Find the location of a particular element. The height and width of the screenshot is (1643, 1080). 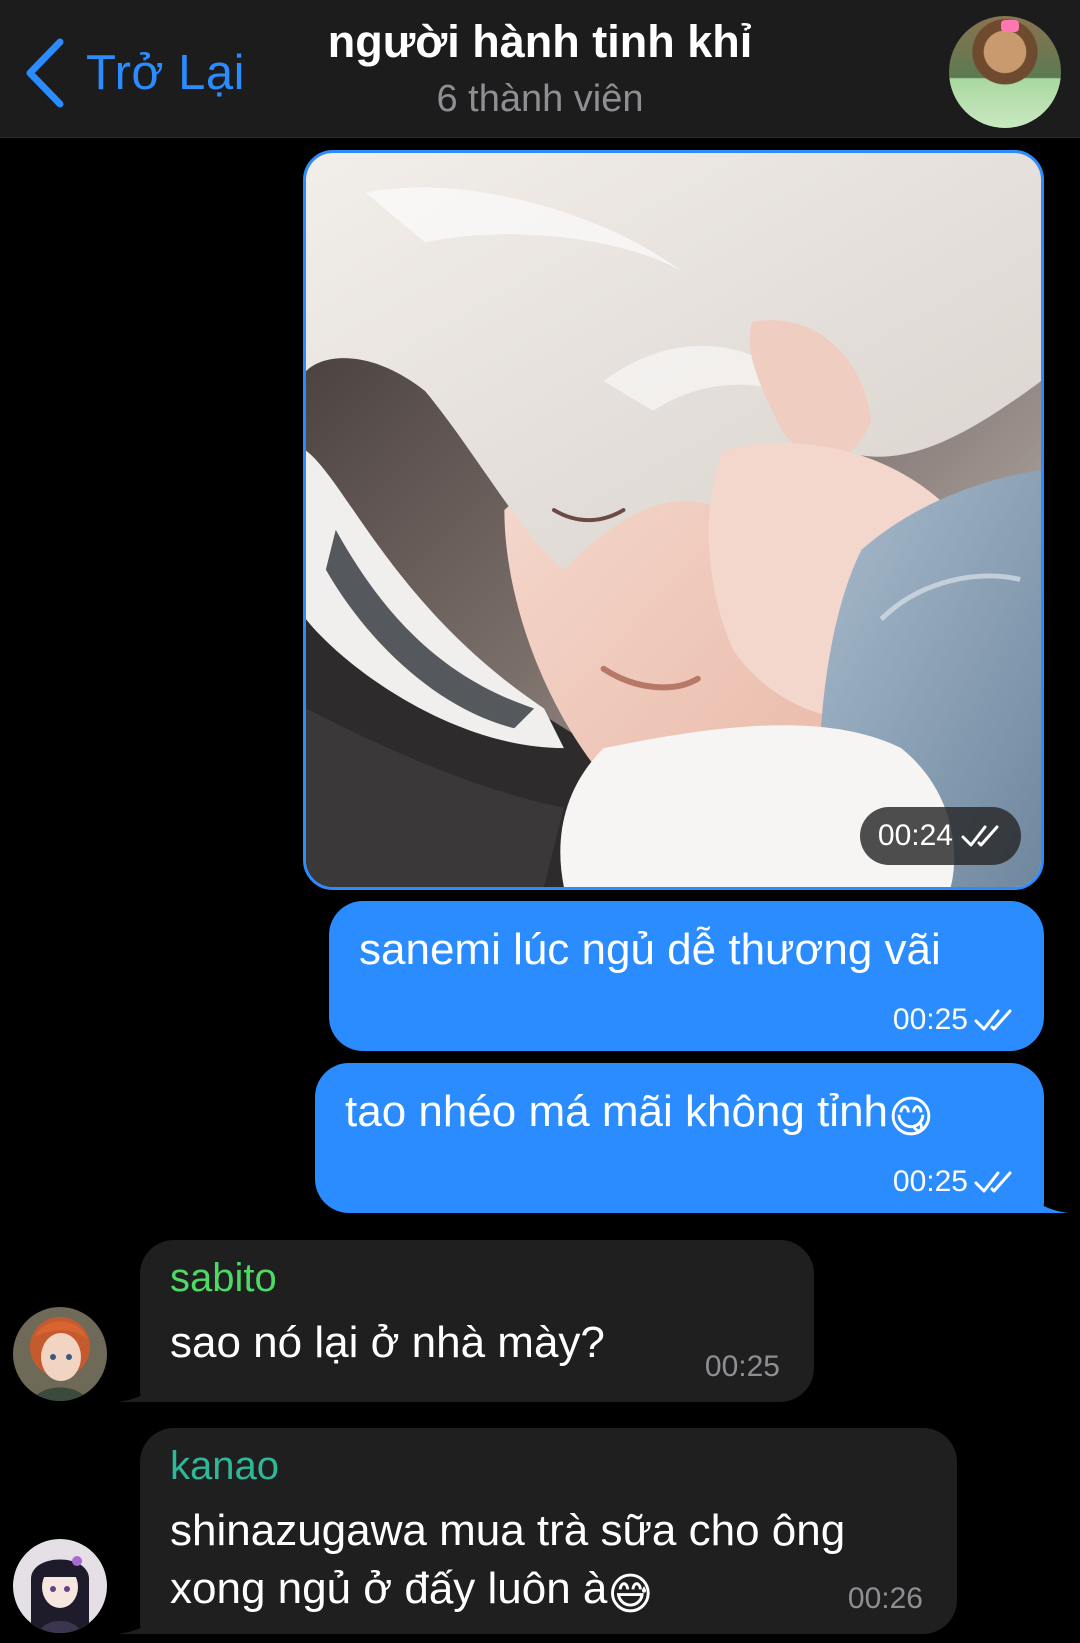

message-text: sanemi lúc ngủ dễ thương vãi is located at coordinates (650, 949).